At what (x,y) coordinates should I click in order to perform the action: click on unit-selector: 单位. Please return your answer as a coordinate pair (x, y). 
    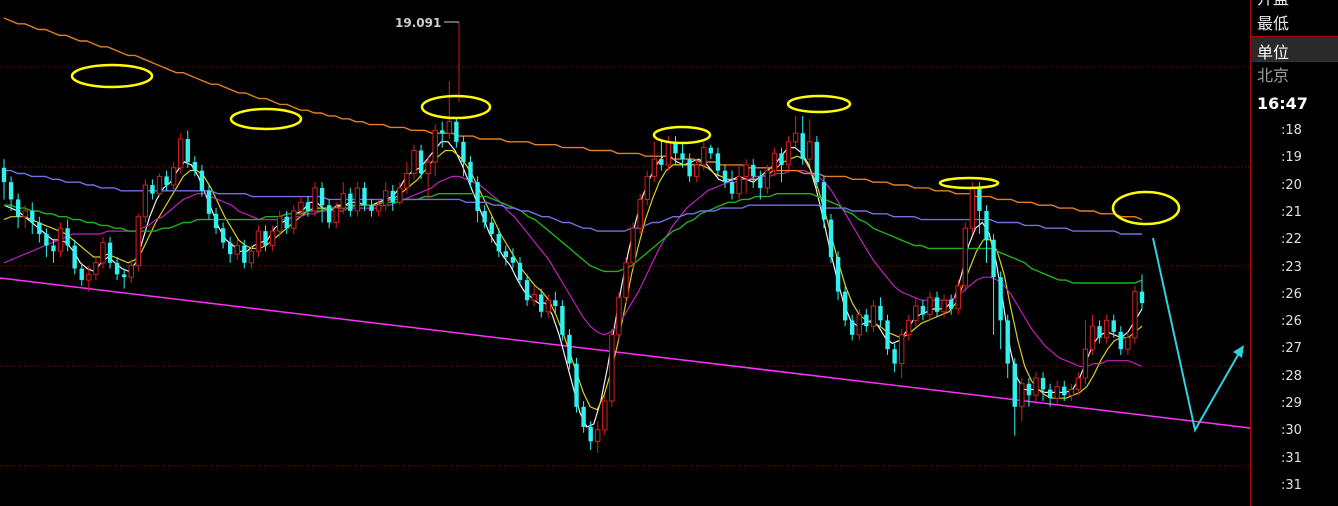
    Looking at the image, I should click on (1294, 49).